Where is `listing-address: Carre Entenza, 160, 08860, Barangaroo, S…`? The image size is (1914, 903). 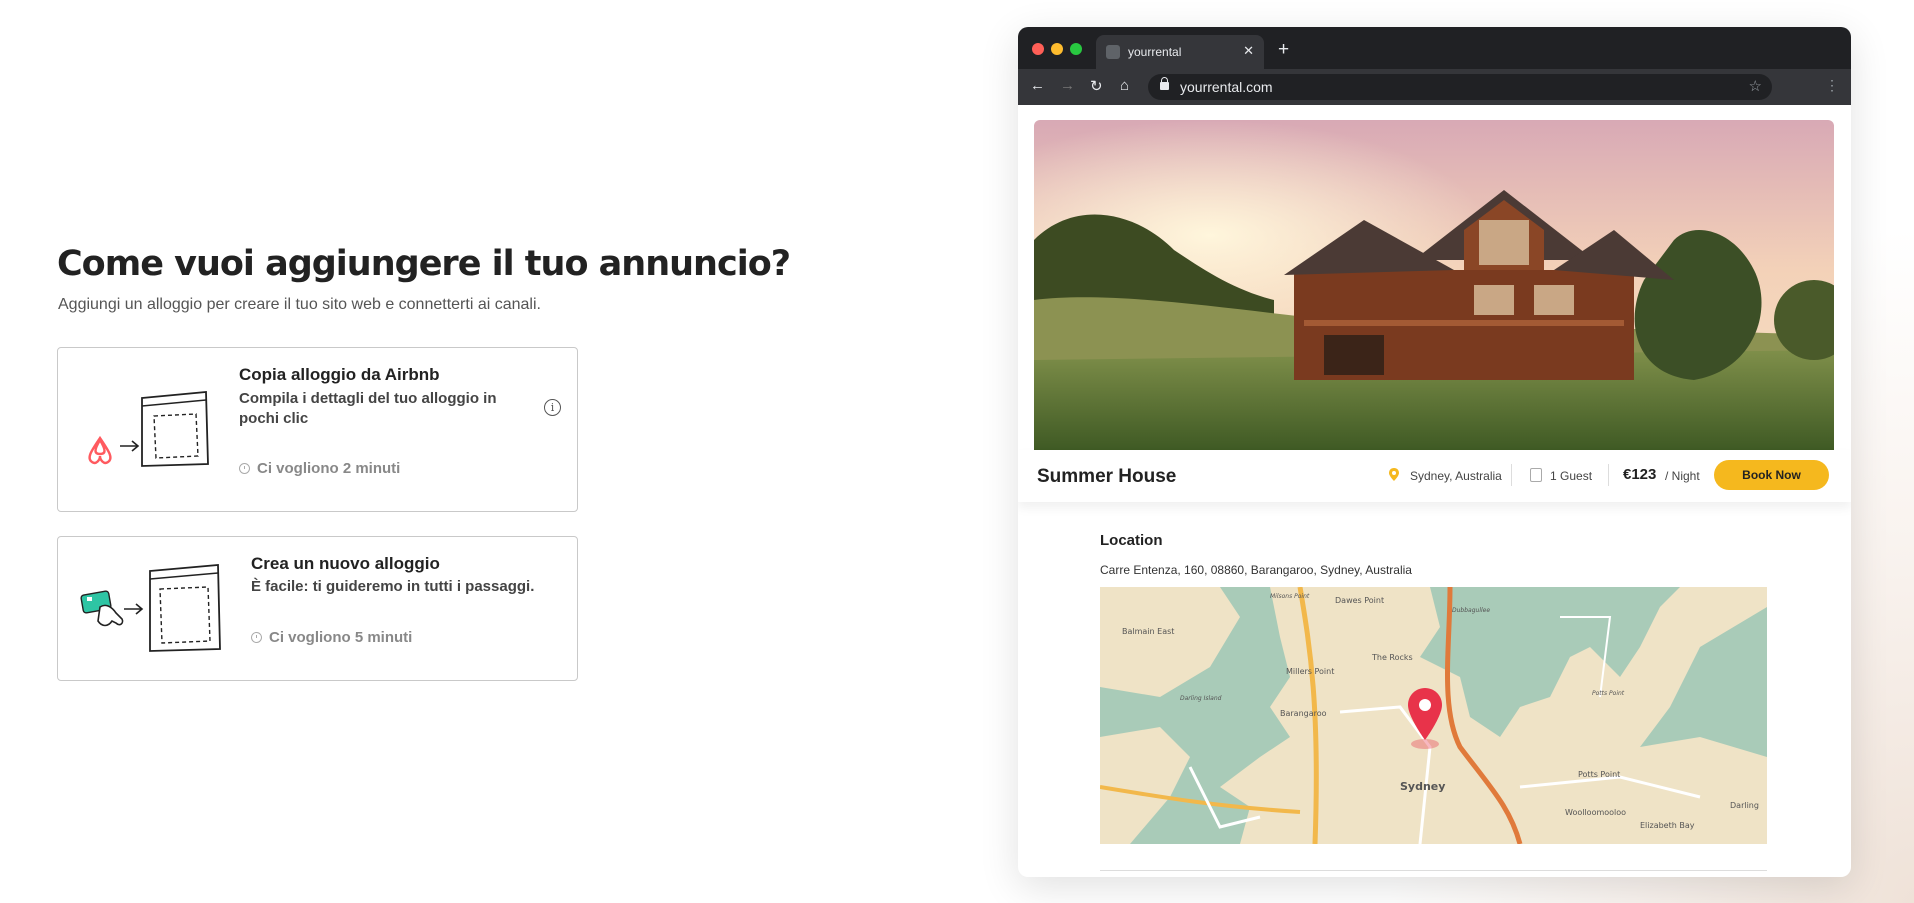
listing-address: Carre Entenza, 160, 08860, Barangaroo, S… is located at coordinates (1256, 570).